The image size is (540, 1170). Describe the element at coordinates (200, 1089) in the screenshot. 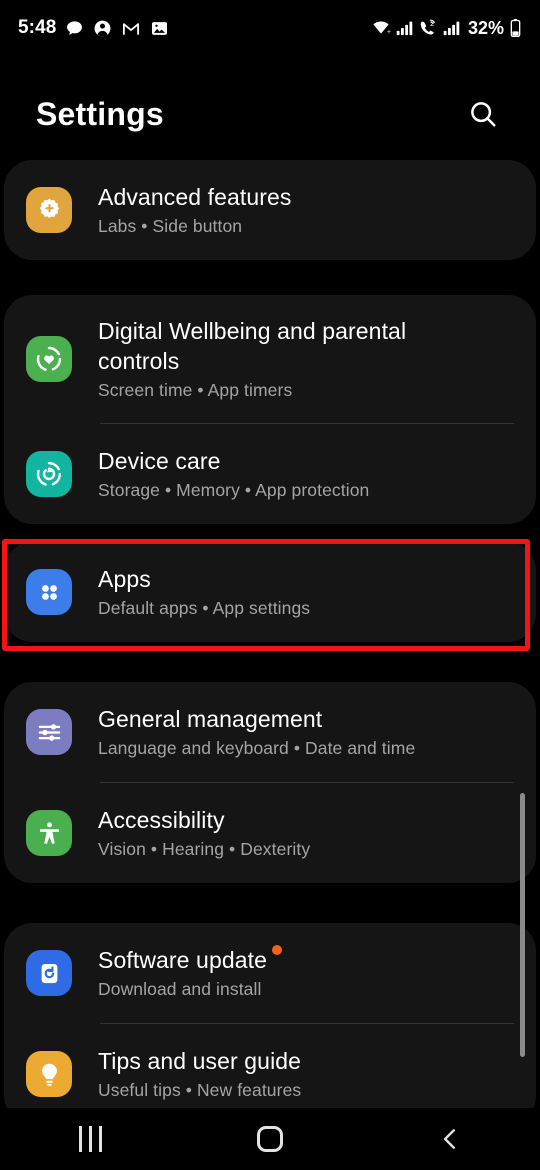

I see `row-subtitle: Useful tips • New features` at that location.